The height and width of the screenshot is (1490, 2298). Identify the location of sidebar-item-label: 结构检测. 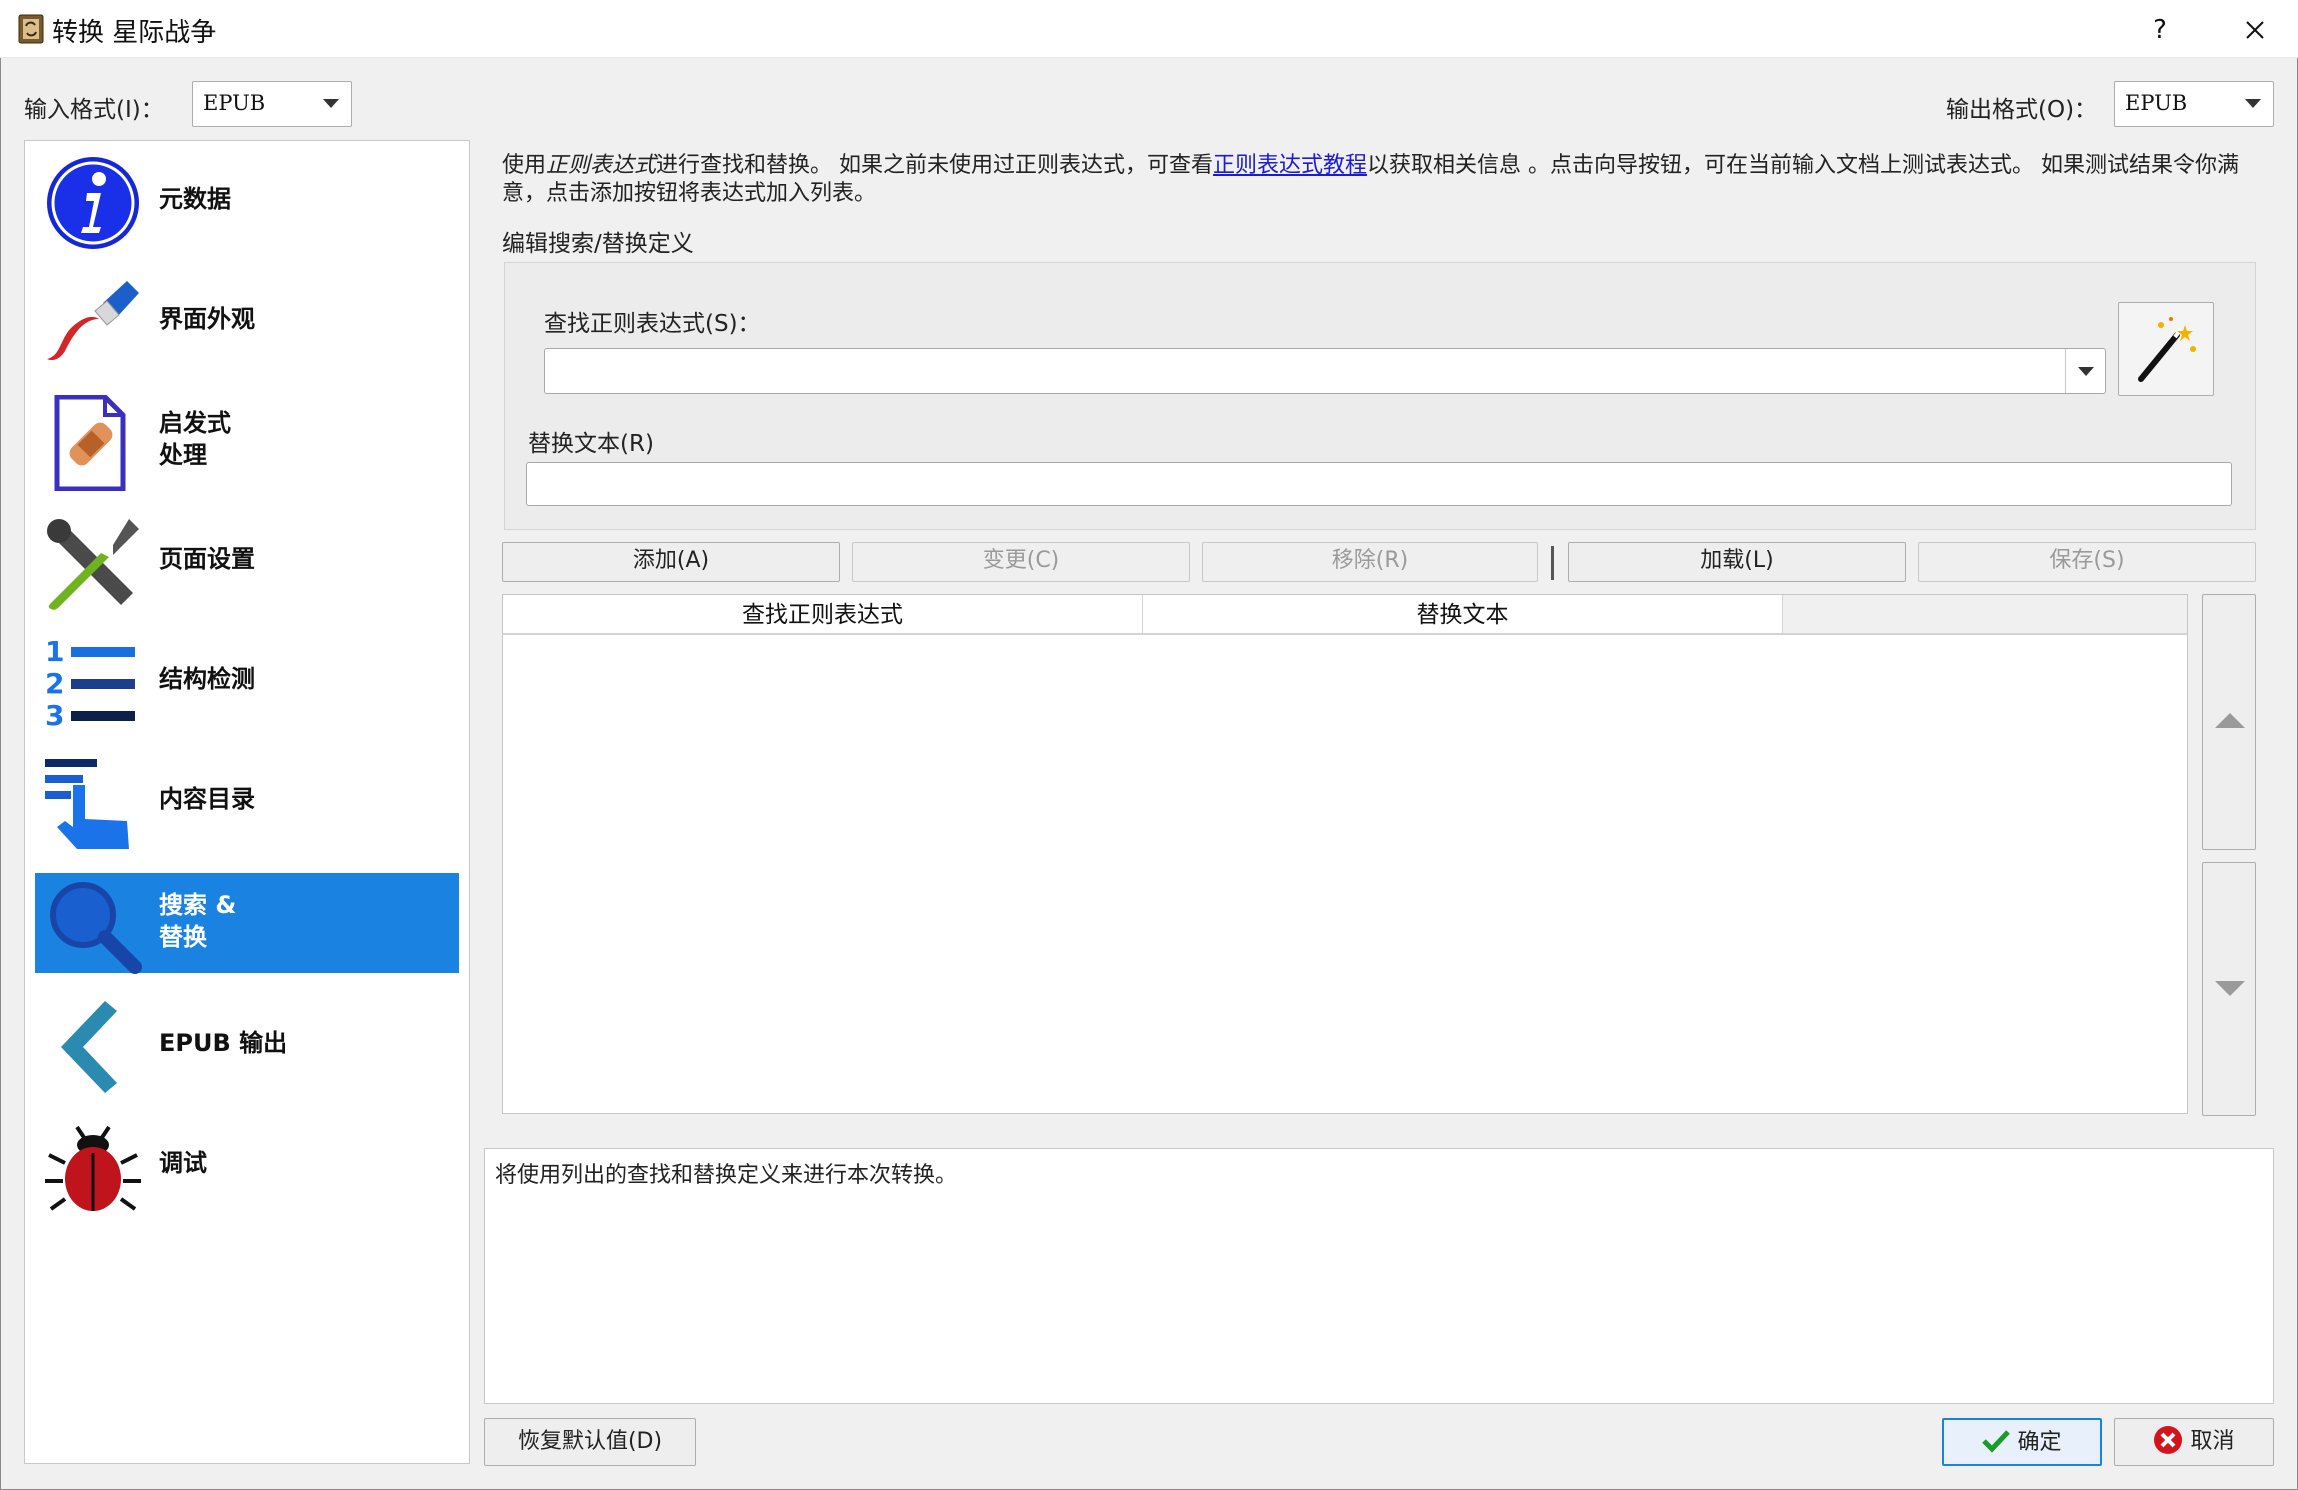
(207, 679).